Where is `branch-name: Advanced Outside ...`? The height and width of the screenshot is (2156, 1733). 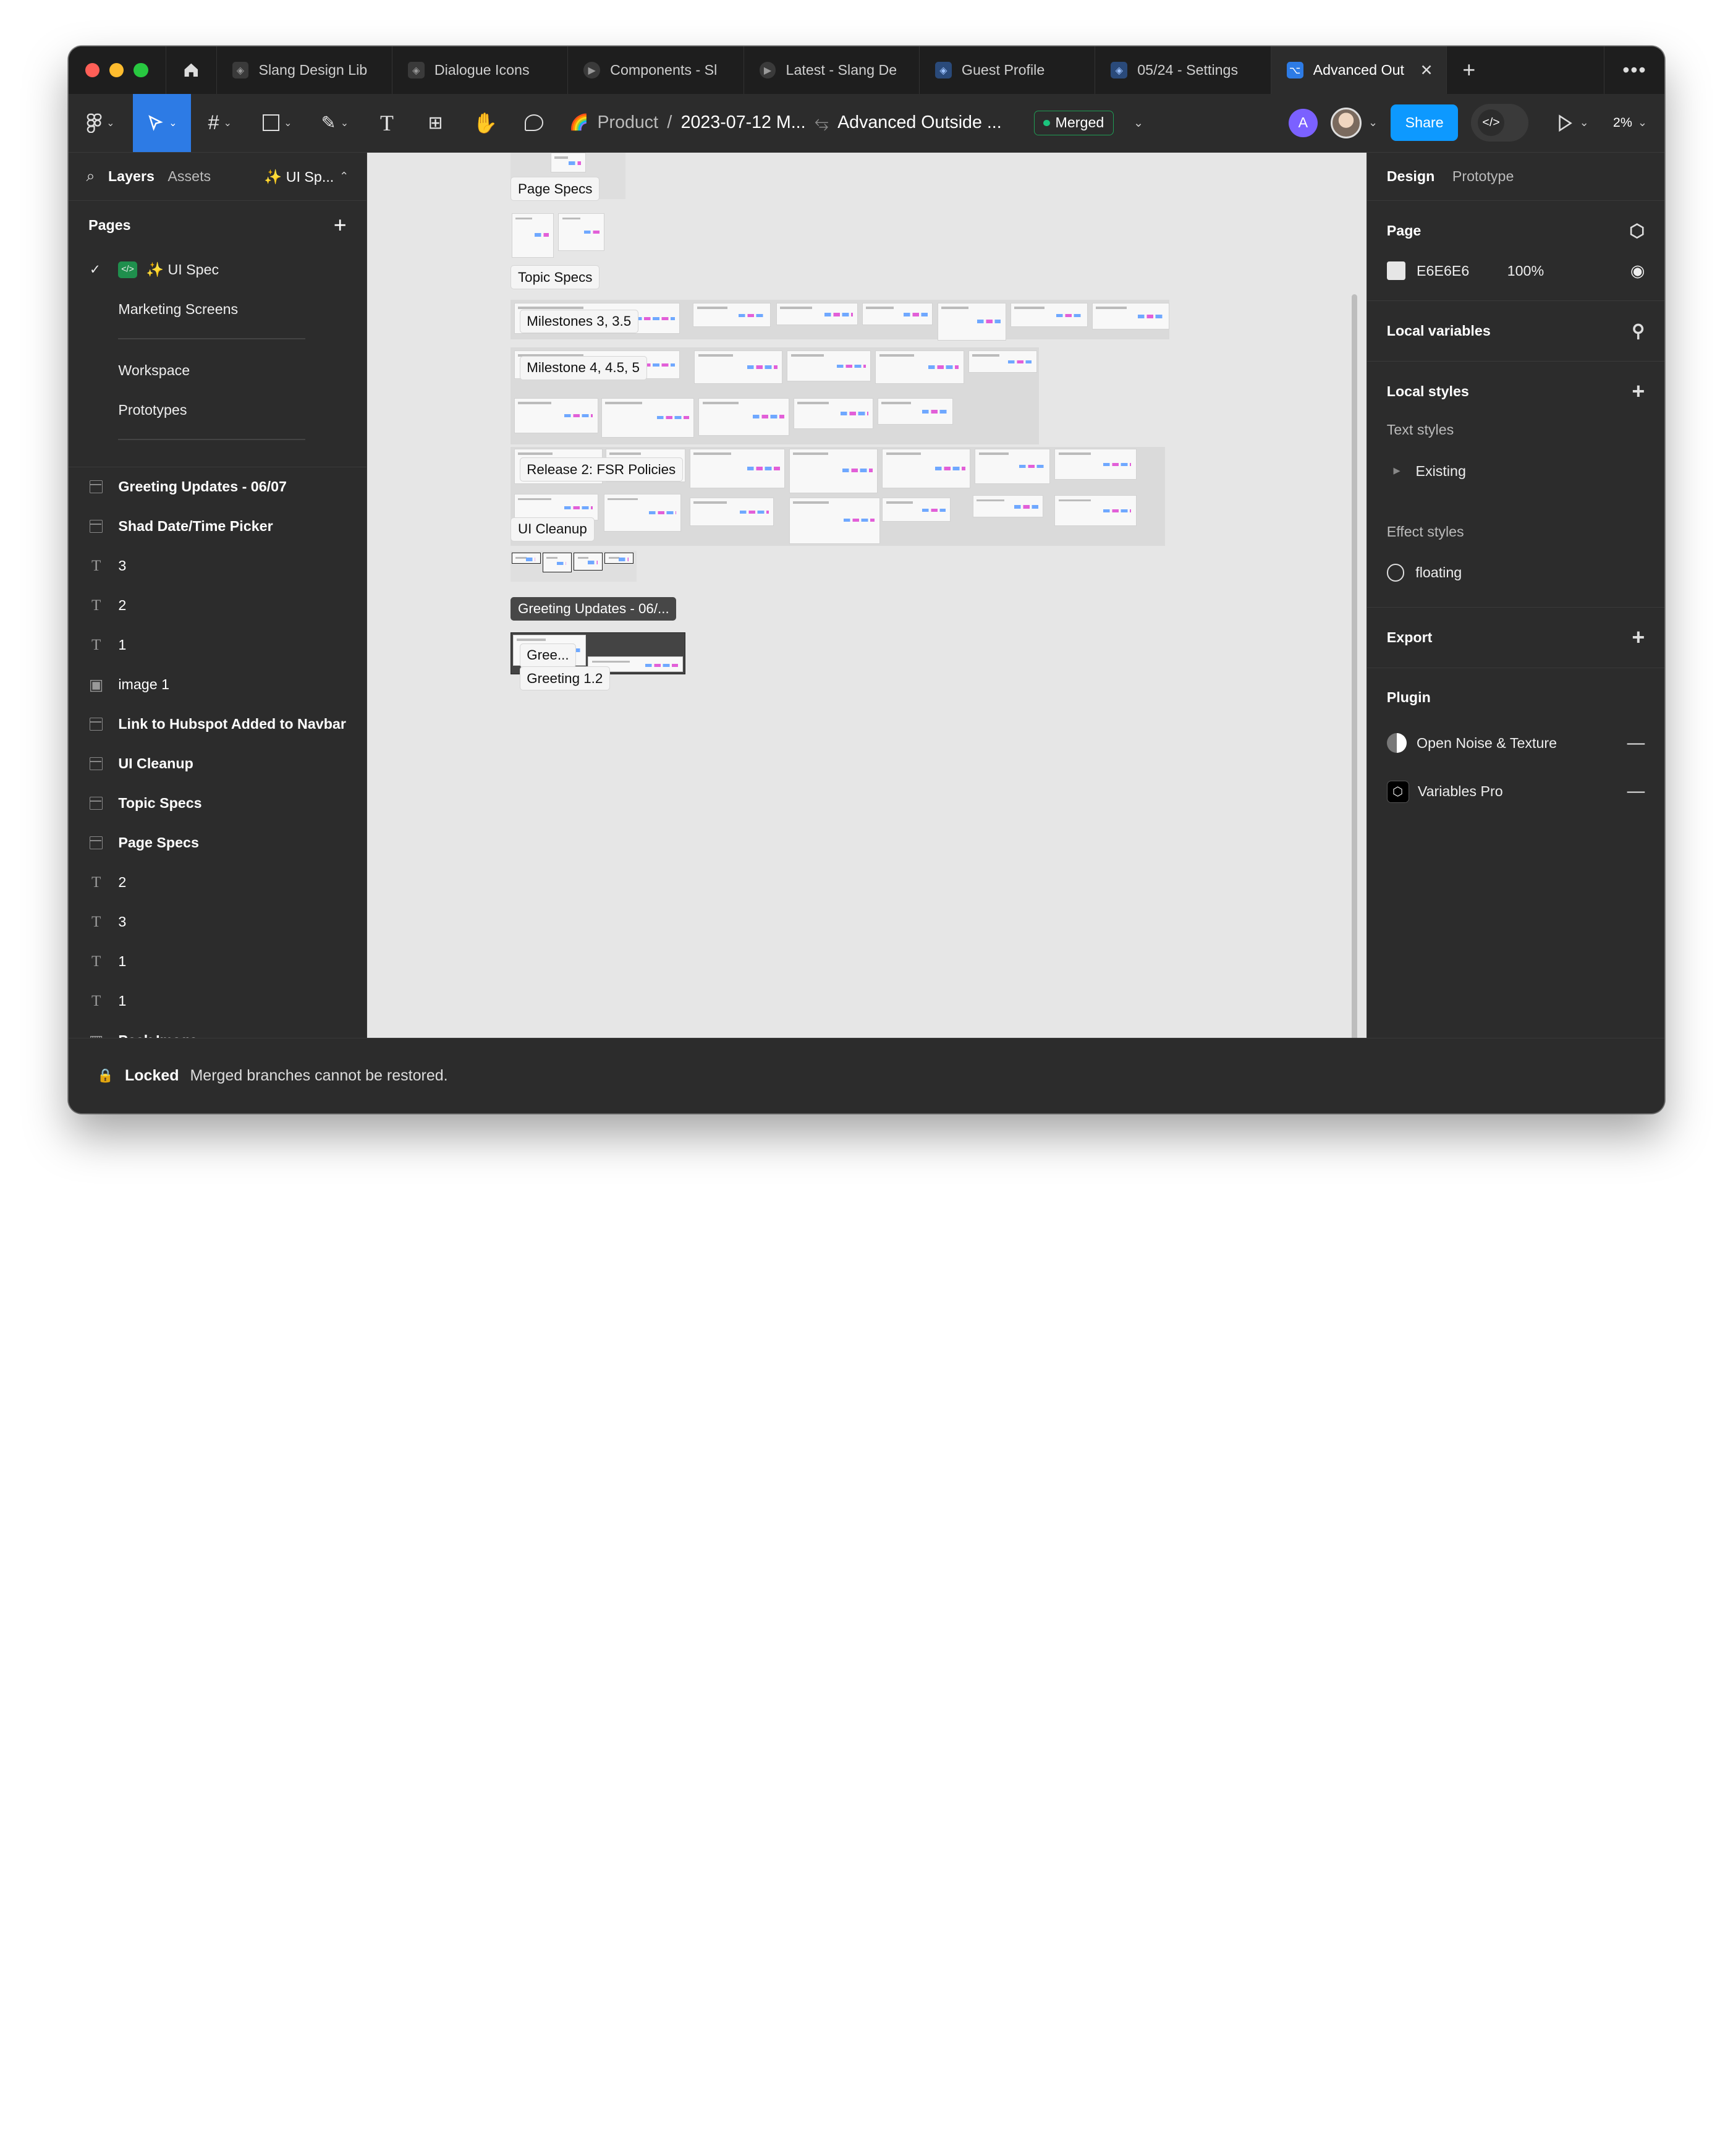
branch-name: Advanced Outside ... is located at coordinates (919, 122).